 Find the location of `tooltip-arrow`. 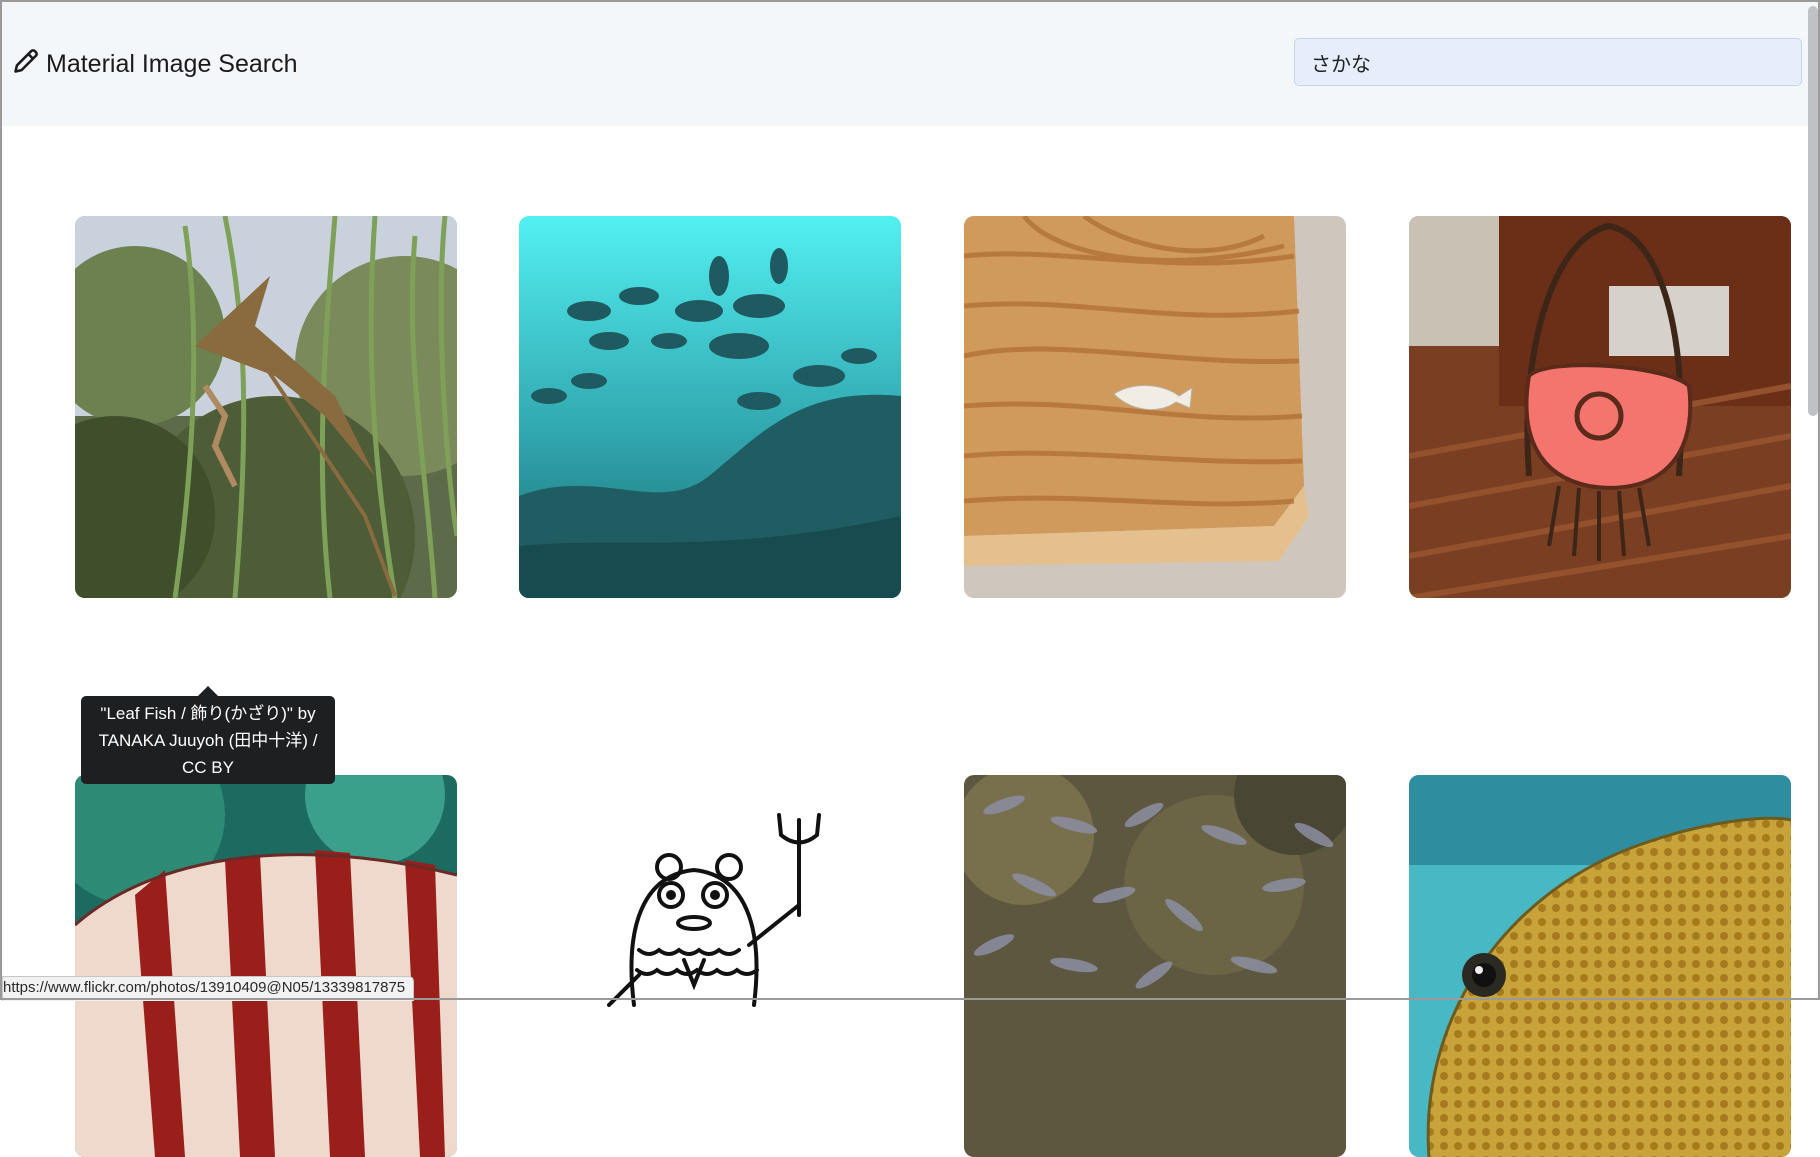

tooltip-arrow is located at coordinates (208, 691).